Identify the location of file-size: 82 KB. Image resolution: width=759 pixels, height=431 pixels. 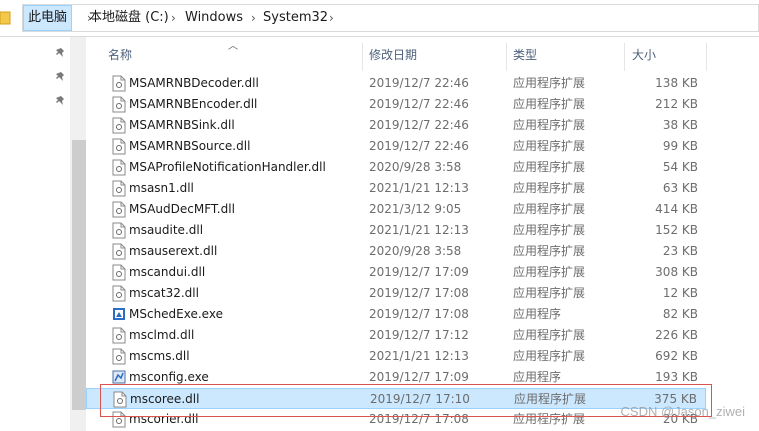
(680, 314).